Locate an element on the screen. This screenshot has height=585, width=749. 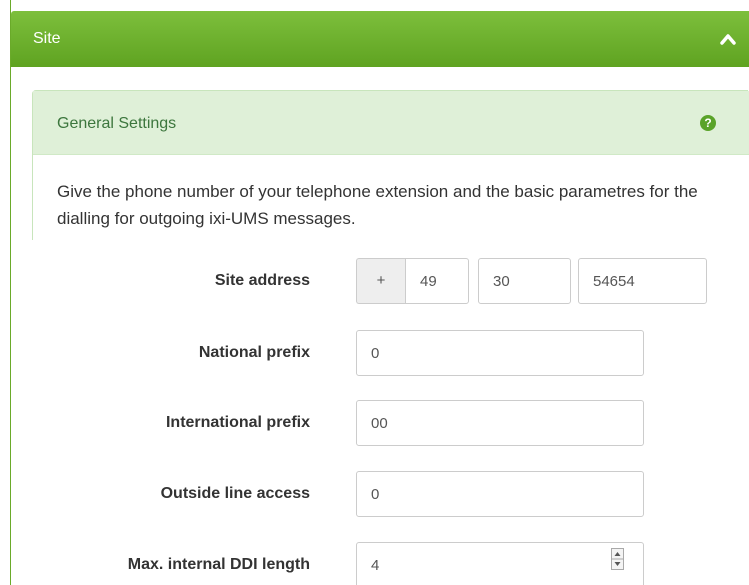
international-prefix-label: International prefix is located at coordinates (237, 422).